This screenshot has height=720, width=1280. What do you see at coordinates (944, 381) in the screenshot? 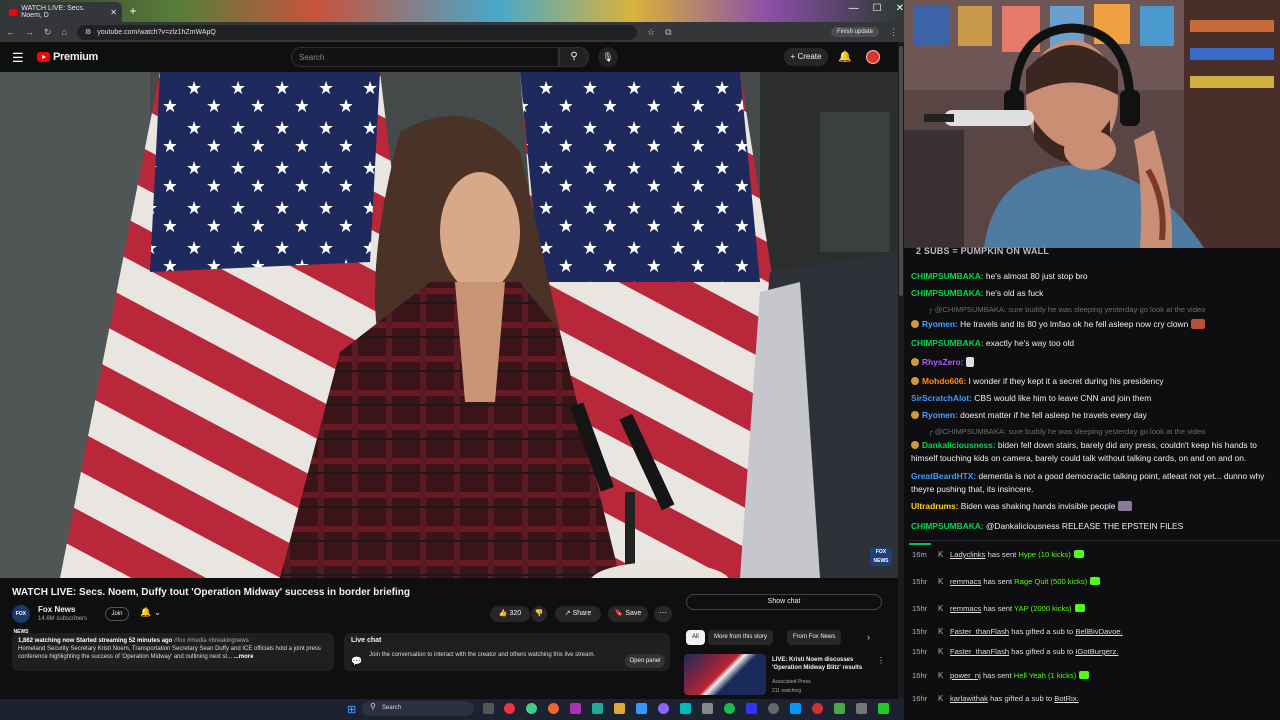
I see `chat-username: Mohdo606:` at bounding box center [944, 381].